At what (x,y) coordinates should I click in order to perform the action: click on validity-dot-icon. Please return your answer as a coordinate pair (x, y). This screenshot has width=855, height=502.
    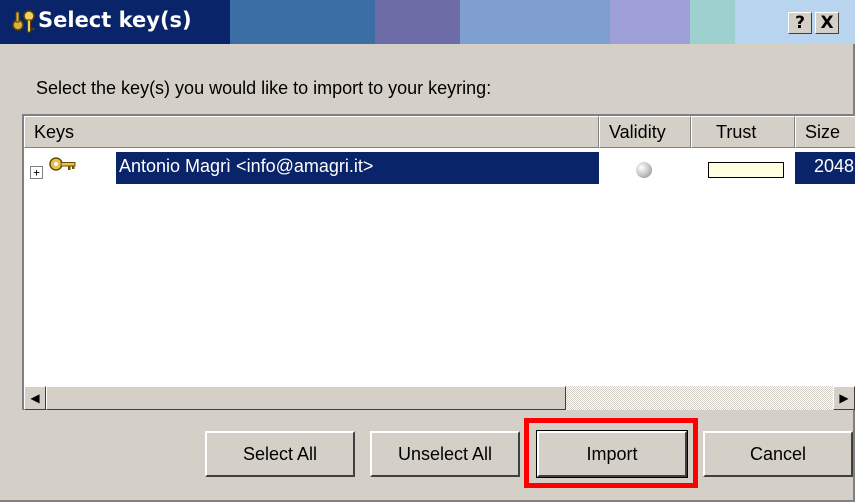
    Looking at the image, I should click on (644, 170).